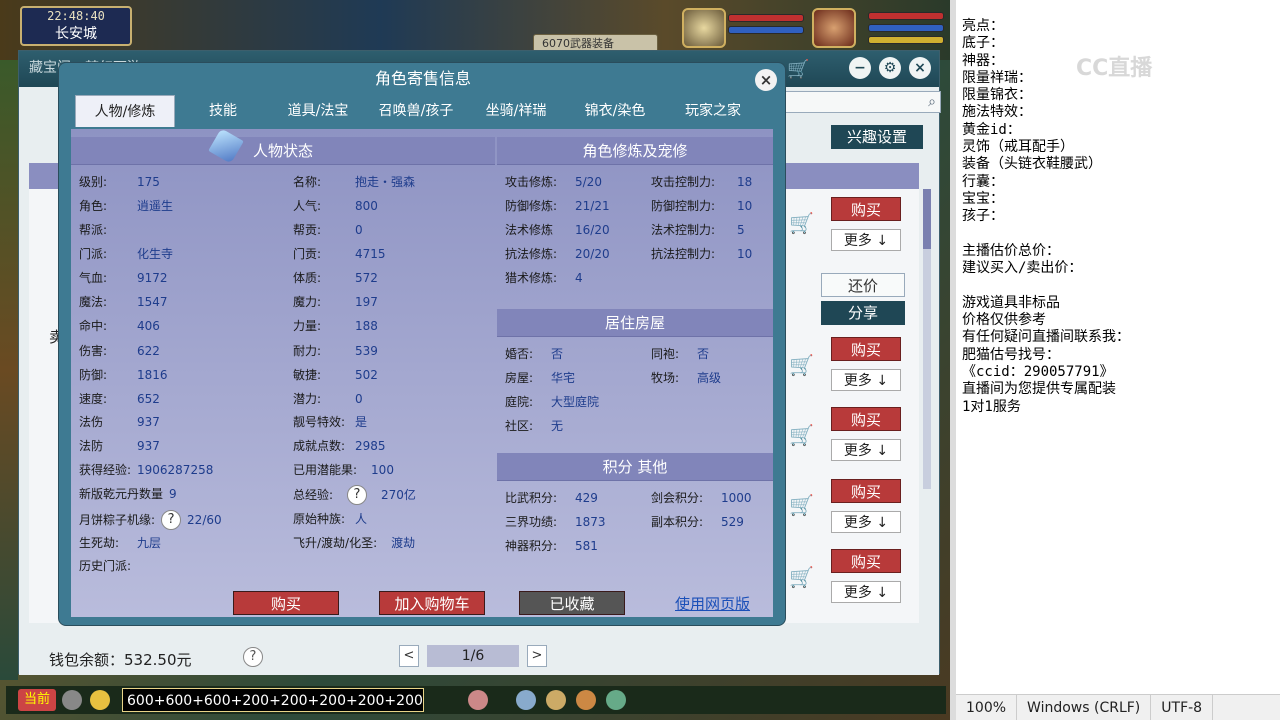 The height and width of the screenshot is (720, 1280). Describe the element at coordinates (834, 28) in the screenshot. I see `player-avatar-icon` at that location.